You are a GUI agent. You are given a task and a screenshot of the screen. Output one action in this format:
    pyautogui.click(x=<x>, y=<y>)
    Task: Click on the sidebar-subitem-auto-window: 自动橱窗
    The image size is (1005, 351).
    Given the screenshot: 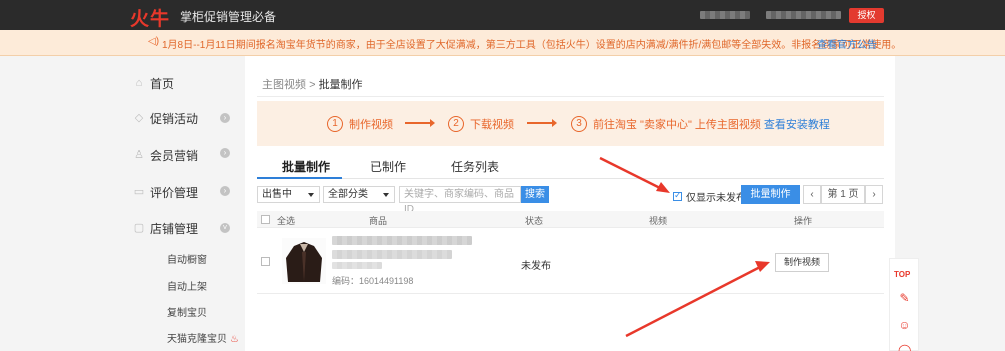 What is the action you would take?
    pyautogui.click(x=187, y=258)
    